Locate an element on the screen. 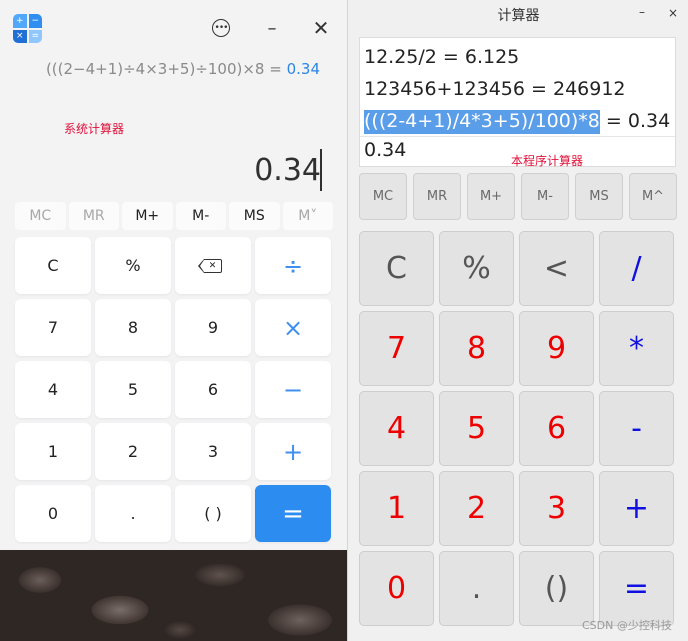 The width and height of the screenshot is (688, 641). expression-display: (((2−4+1)÷4×3+5)÷100)×8 = 0.34 is located at coordinates (160, 69).